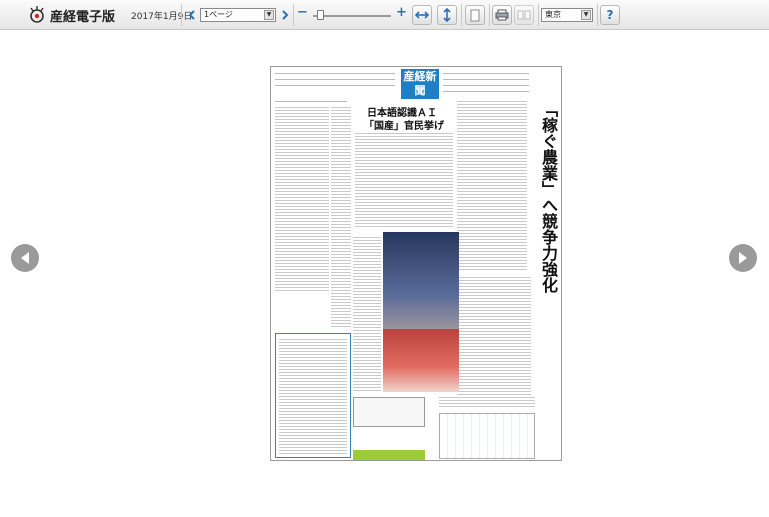  Describe the element at coordinates (524, 15) in the screenshot. I see `double-page-icon` at that location.